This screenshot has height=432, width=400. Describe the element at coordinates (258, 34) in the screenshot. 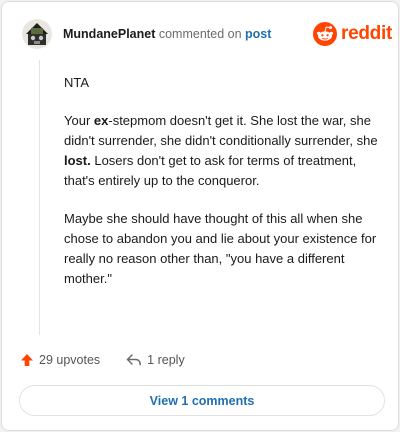

I see `post-link: post` at that location.